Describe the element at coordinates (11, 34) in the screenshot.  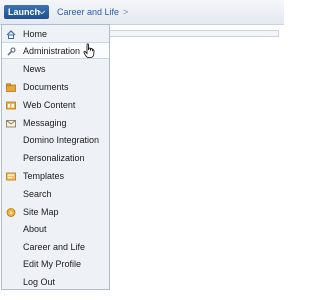
I see `home-icon` at that location.